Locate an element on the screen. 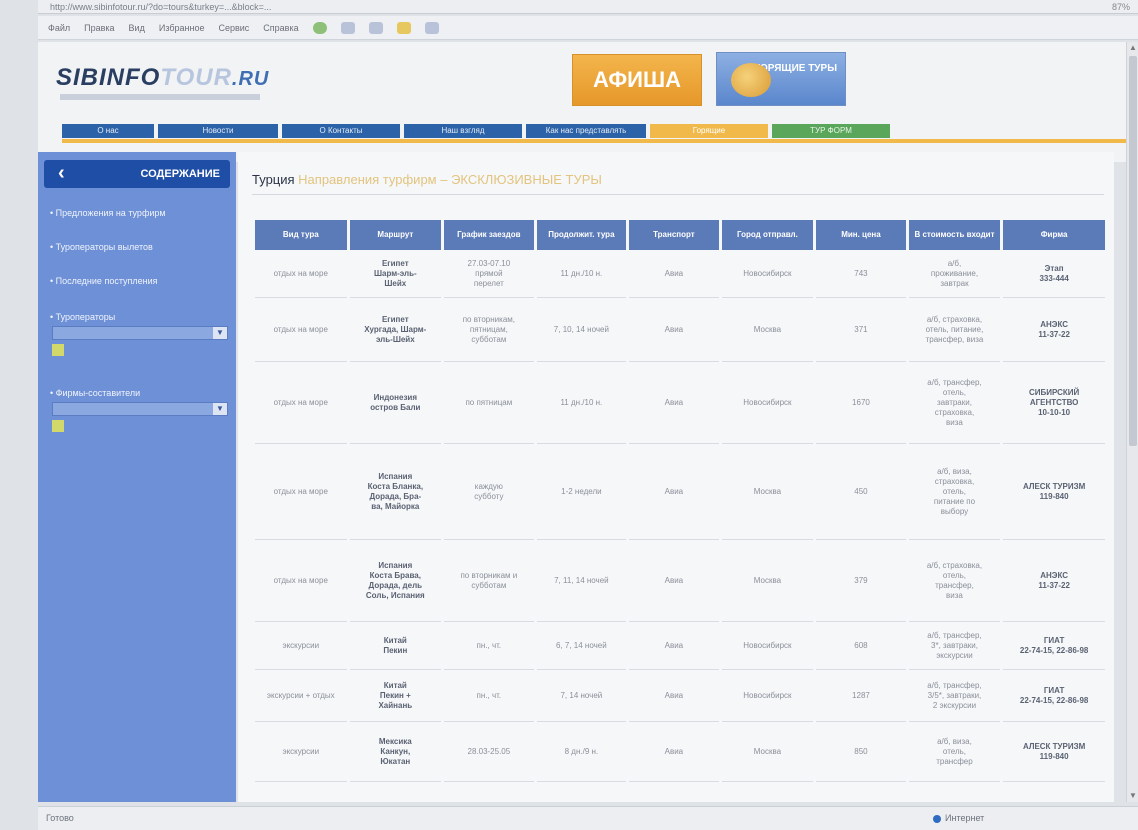 The width and height of the screenshot is (1138, 830). nav-item: Наш взгляд is located at coordinates (463, 131).